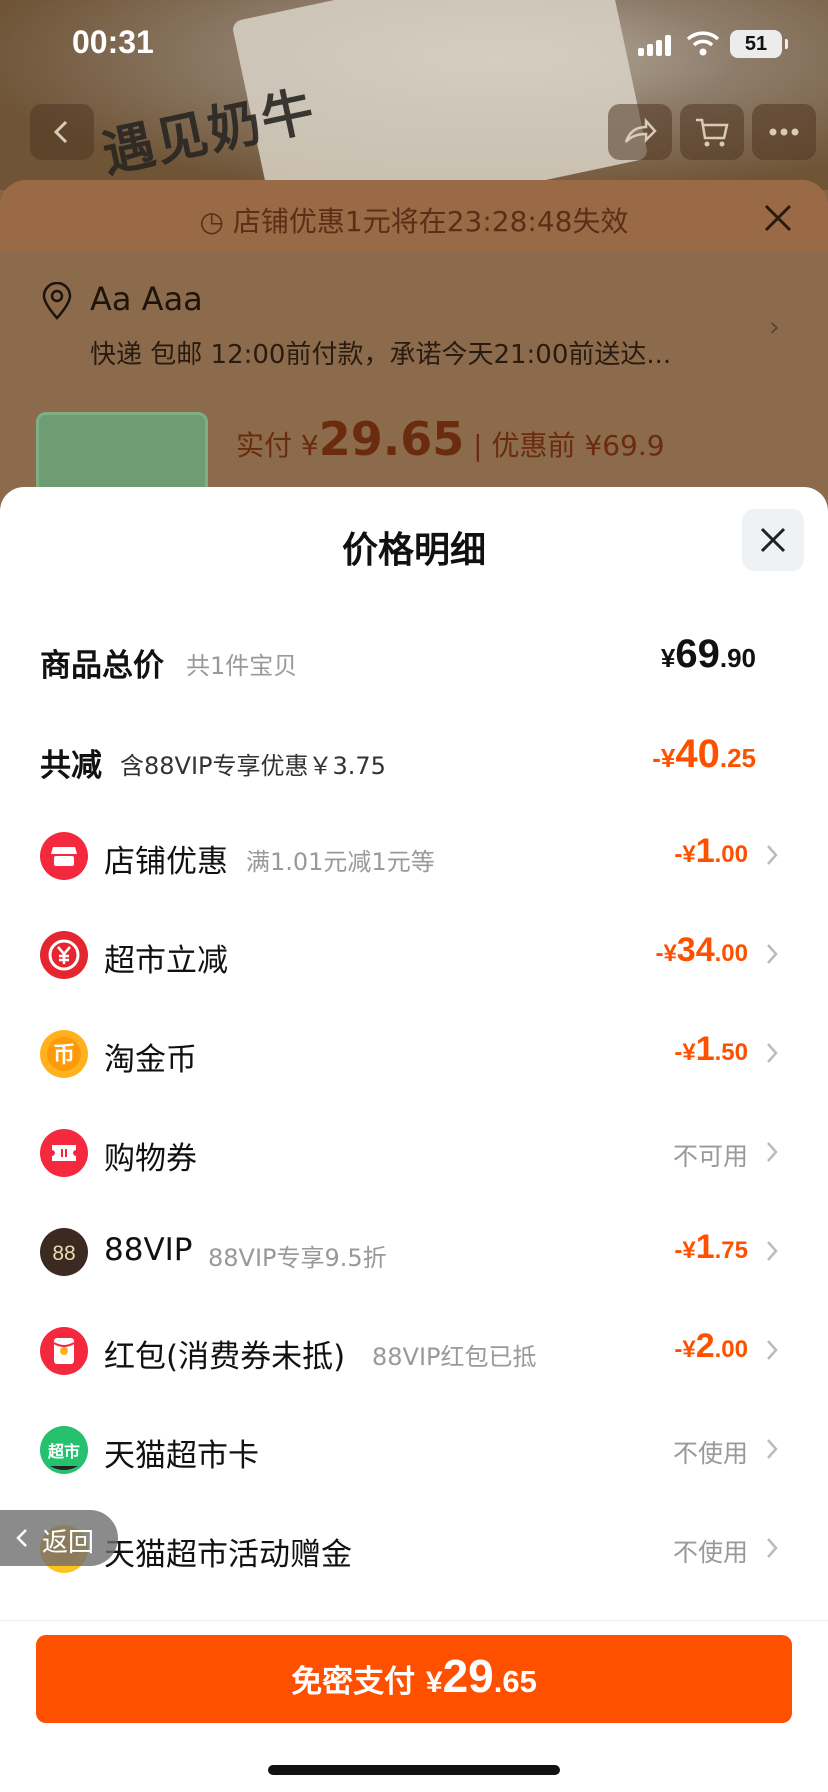 The height and width of the screenshot is (1792, 828). I want to click on discount-row-shop: 店铺优惠 满1.01元减1元等 -¥1.00, so click(414, 856).